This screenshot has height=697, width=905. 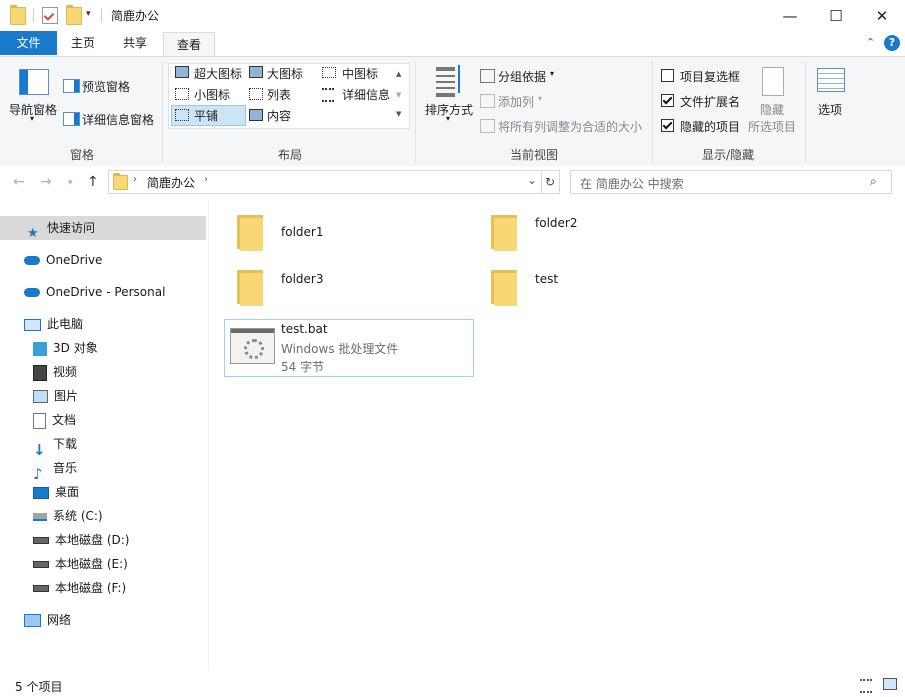 I want to click on up-arrow-icon: ↑, so click(x=93, y=182).